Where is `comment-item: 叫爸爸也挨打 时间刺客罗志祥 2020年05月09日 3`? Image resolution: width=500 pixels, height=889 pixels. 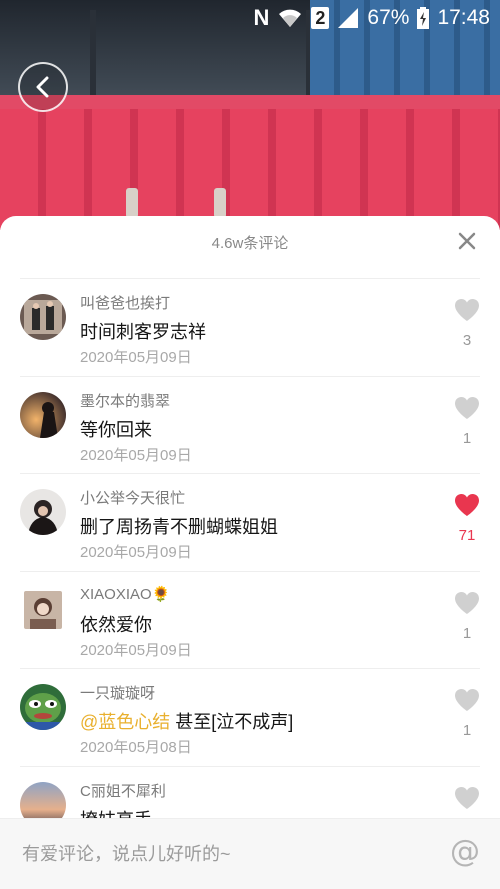
comment-item: 叫爸爸也挨打 时间刺客罗志祥 2020年05月09日 3 is located at coordinates (250, 329).